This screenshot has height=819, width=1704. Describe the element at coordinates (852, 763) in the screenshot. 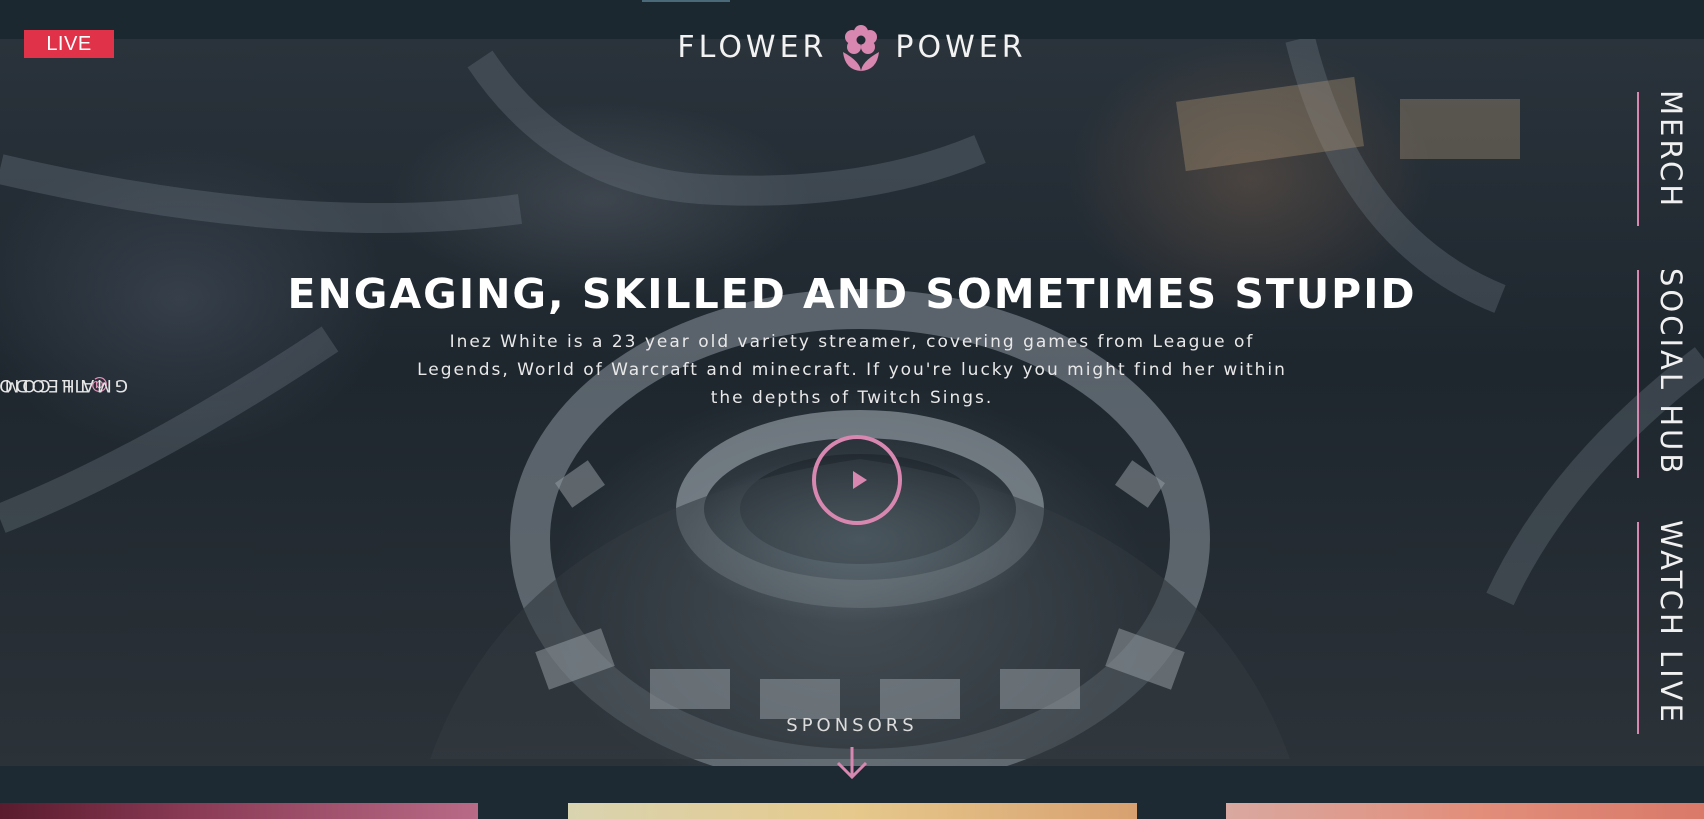

I see `arrow-down-icon` at that location.